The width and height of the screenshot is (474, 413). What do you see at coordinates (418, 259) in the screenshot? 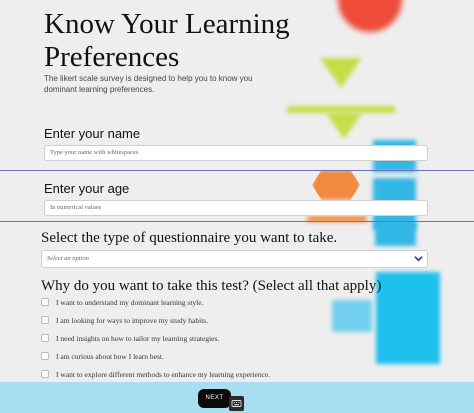
I see `chevron-down-icon` at bounding box center [418, 259].